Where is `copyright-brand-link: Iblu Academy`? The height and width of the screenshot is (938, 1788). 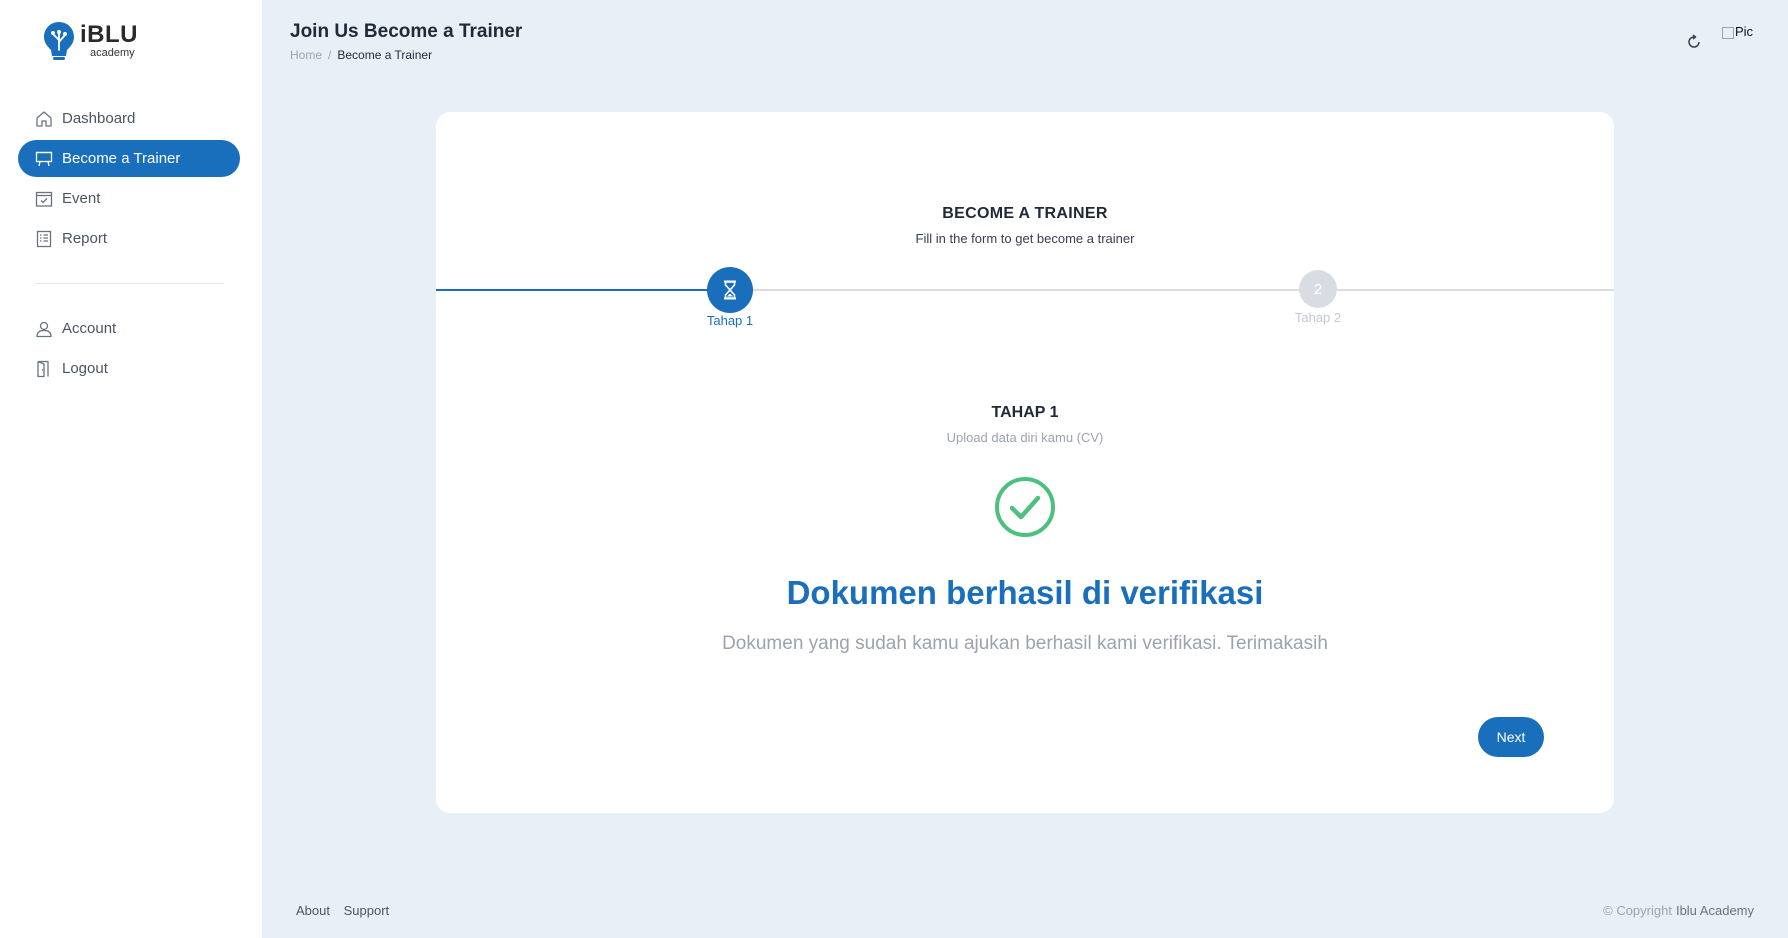
copyright-brand-link: Iblu Academy is located at coordinates (1715, 910).